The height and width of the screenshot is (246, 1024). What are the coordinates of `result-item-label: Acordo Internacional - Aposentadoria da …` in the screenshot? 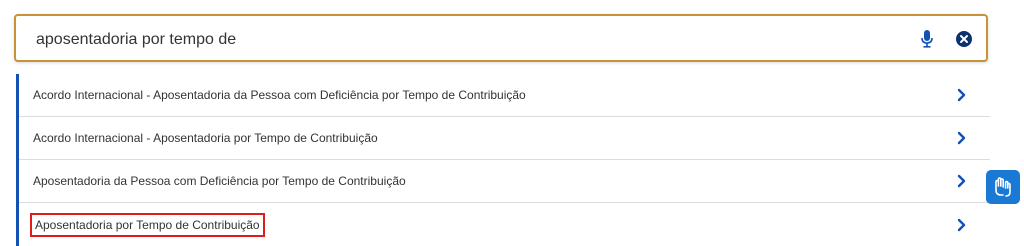 It's located at (279, 95).